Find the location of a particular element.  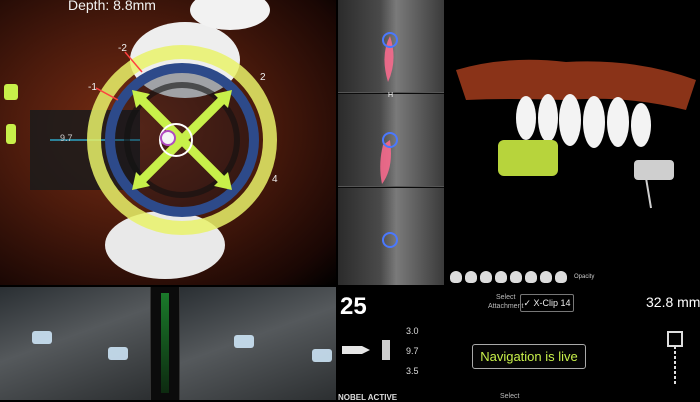

signal-meter is located at coordinates (165, 343).